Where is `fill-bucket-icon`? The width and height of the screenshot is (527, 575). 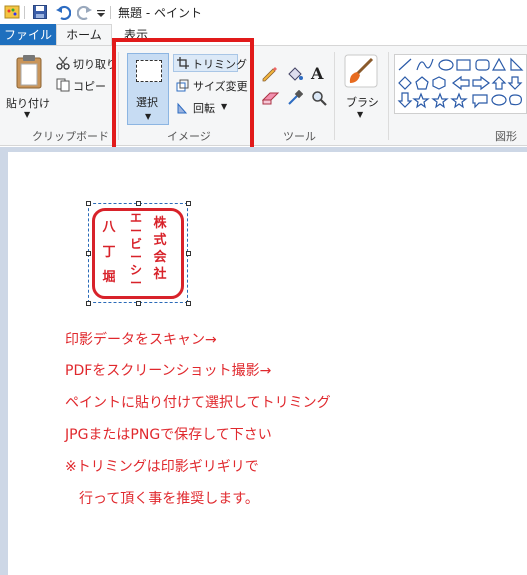
fill-bucket-icon is located at coordinates (295, 74).